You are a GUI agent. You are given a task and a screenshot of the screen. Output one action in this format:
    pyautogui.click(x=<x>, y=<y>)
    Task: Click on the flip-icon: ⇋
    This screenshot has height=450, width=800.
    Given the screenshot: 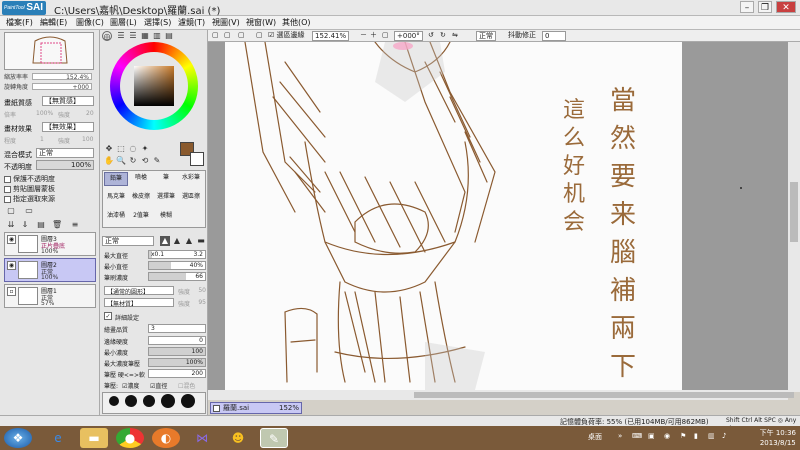 What is the action you would take?
    pyautogui.click(x=455, y=36)
    